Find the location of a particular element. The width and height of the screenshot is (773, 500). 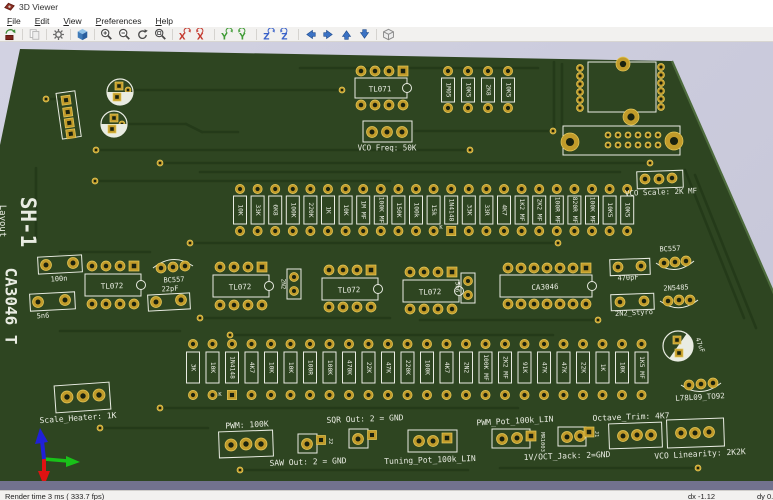

move-left-button is located at coordinates (310, 34).